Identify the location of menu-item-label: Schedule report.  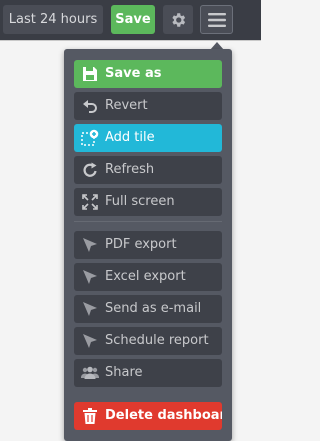
(157, 340).